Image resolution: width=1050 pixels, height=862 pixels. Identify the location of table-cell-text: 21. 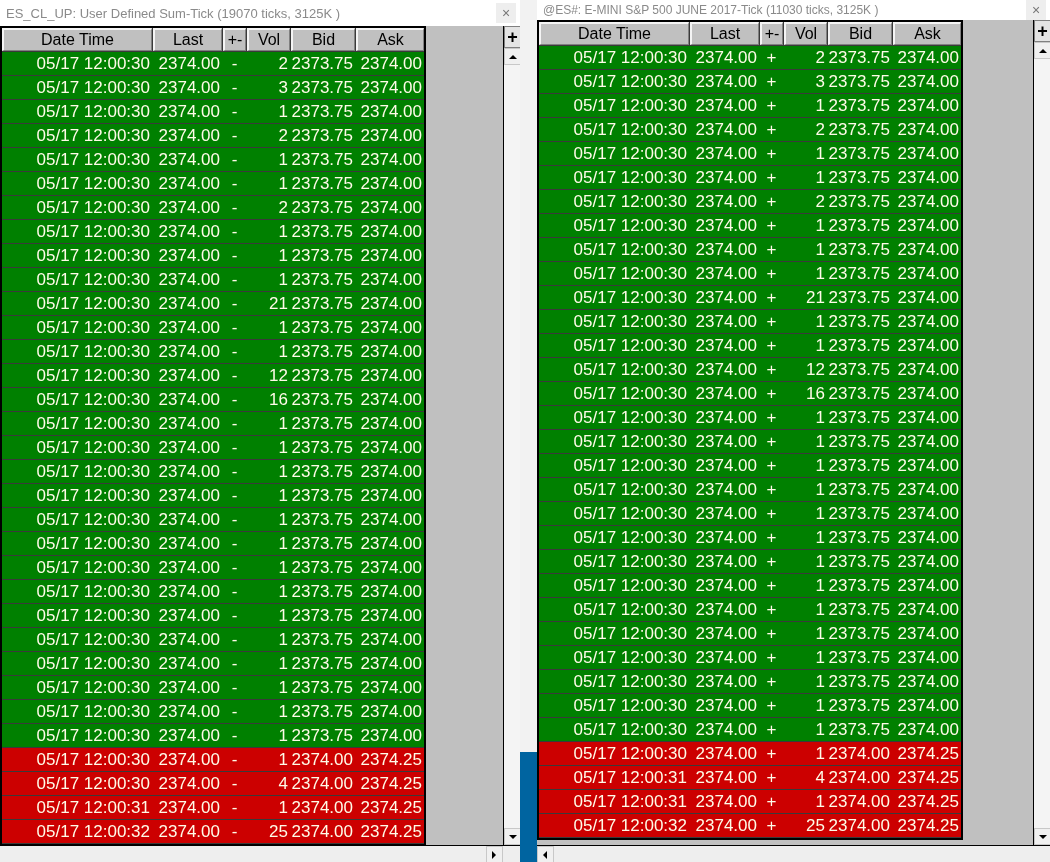
(815, 297).